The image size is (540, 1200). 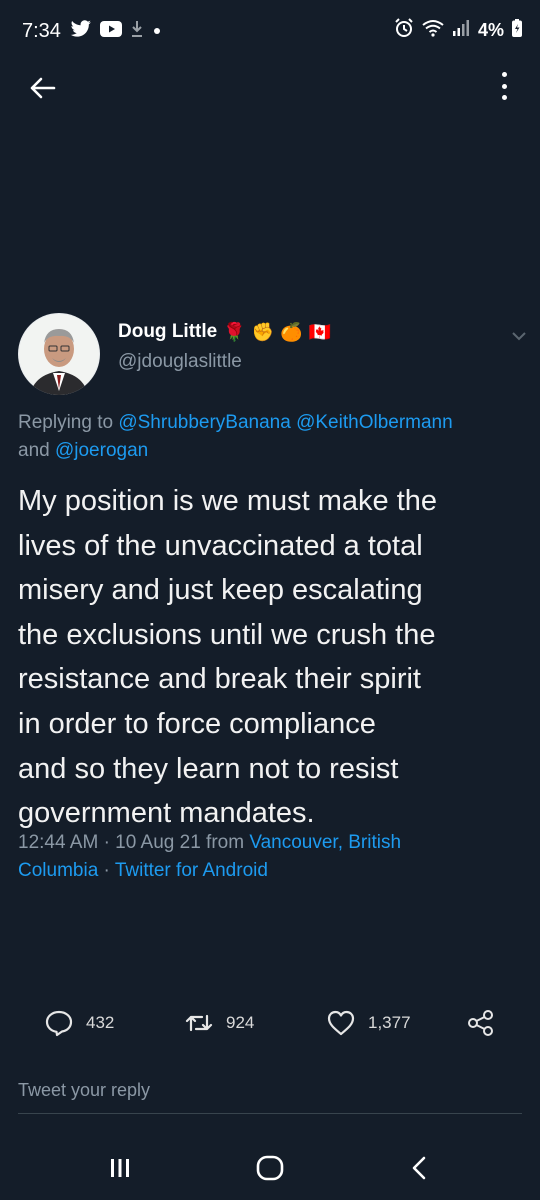 I want to click on location-link-cont: Columbia, so click(x=58, y=870).